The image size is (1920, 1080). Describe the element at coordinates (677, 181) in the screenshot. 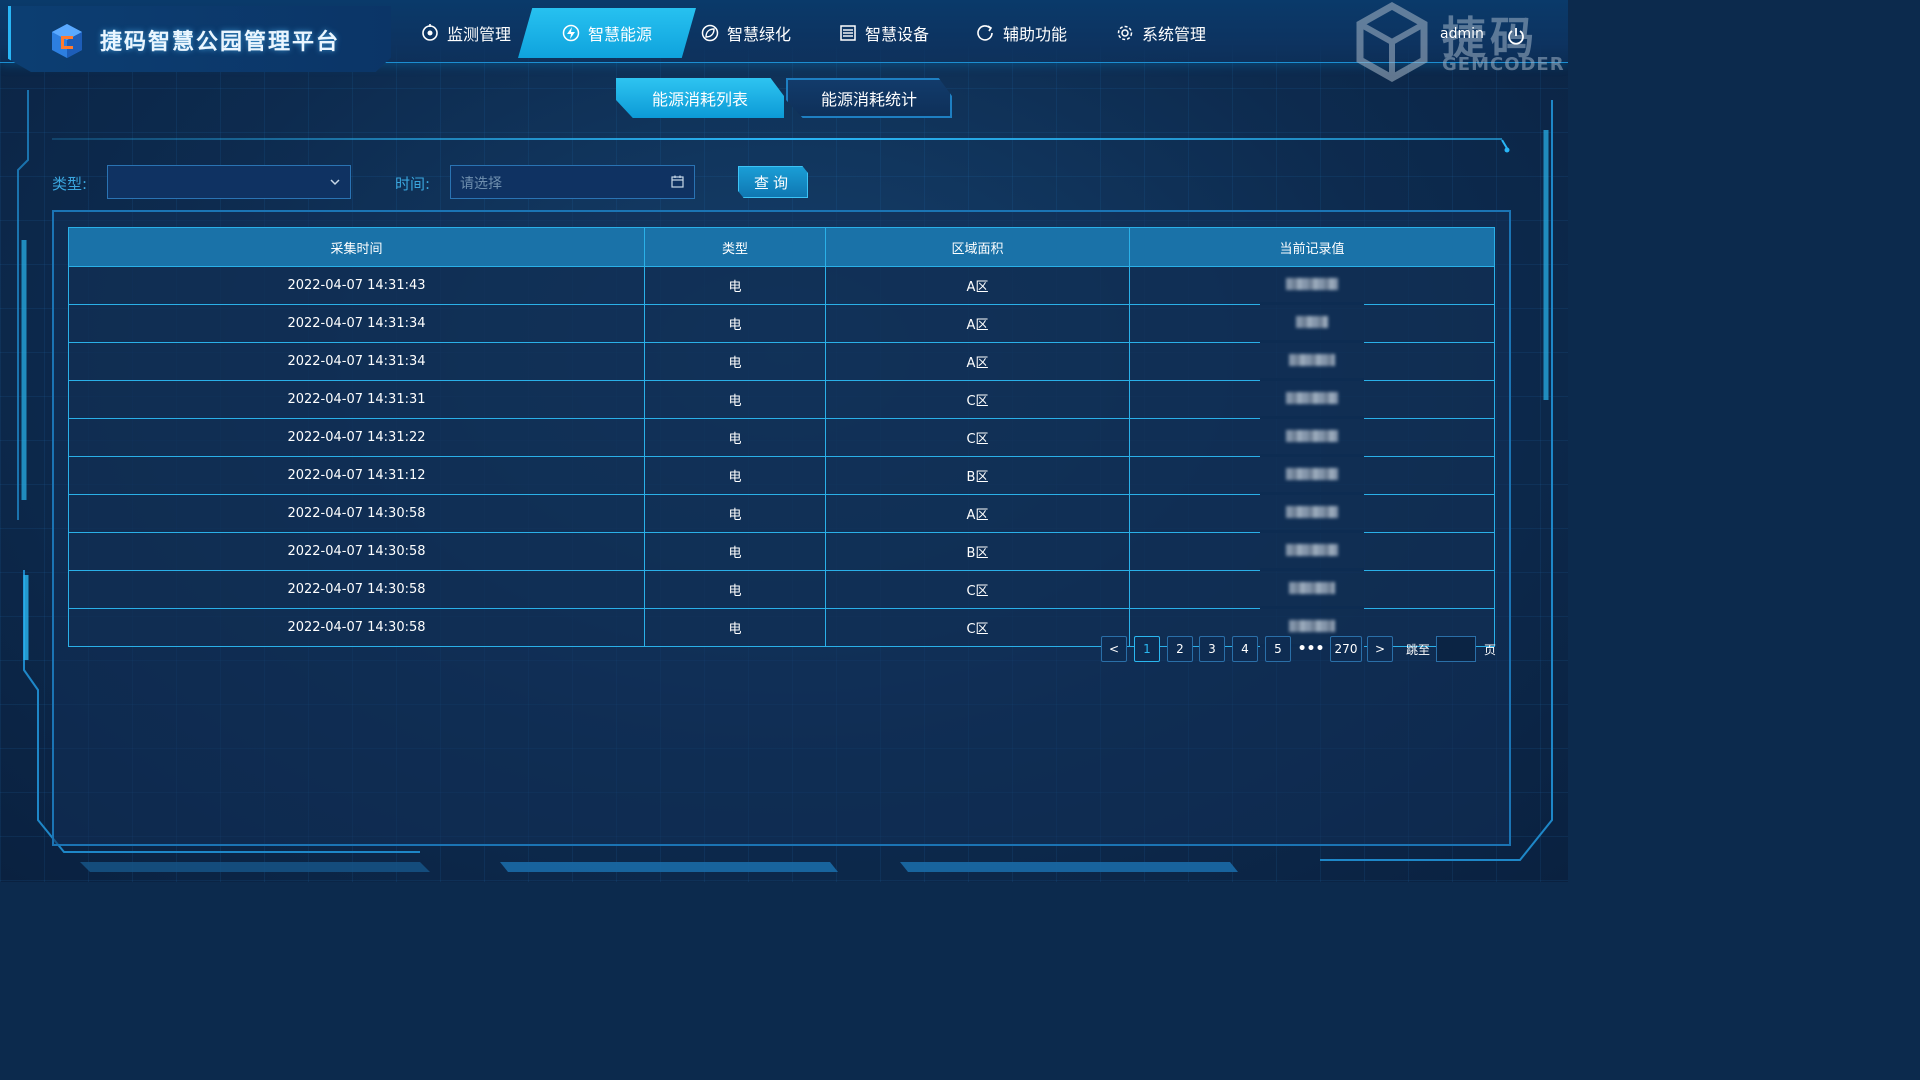

I see `calendar-icon` at that location.